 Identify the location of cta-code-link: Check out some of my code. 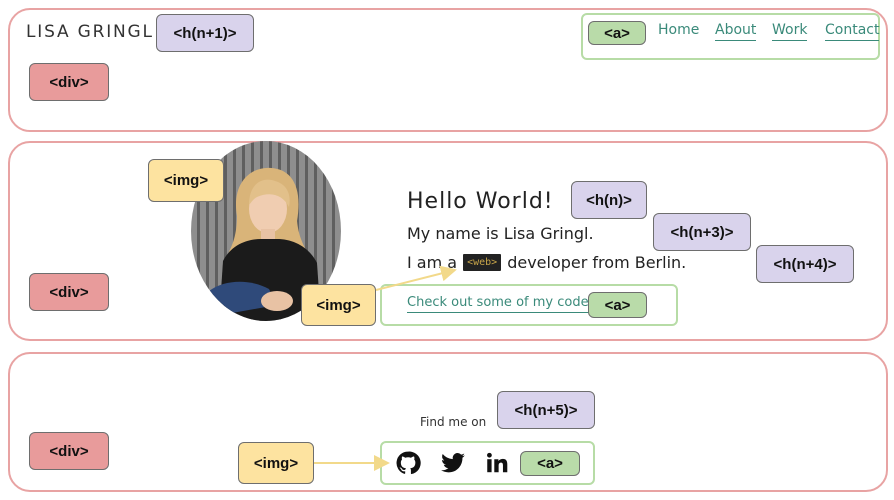
(498, 304).